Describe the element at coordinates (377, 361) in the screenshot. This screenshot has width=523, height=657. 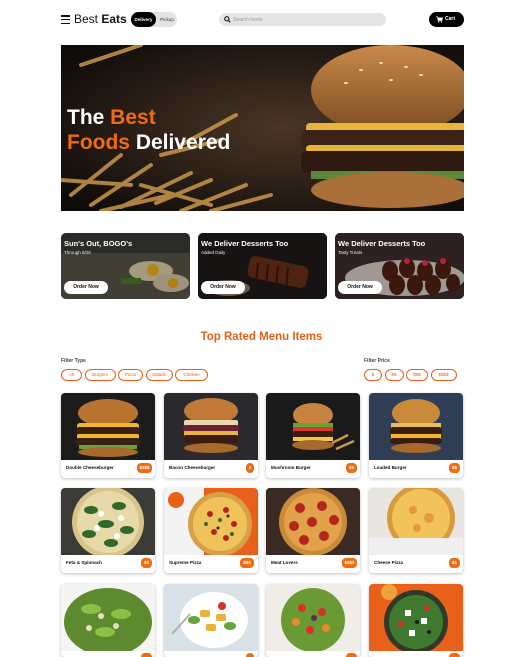
I see `filter-price-label: Filter Price` at that location.